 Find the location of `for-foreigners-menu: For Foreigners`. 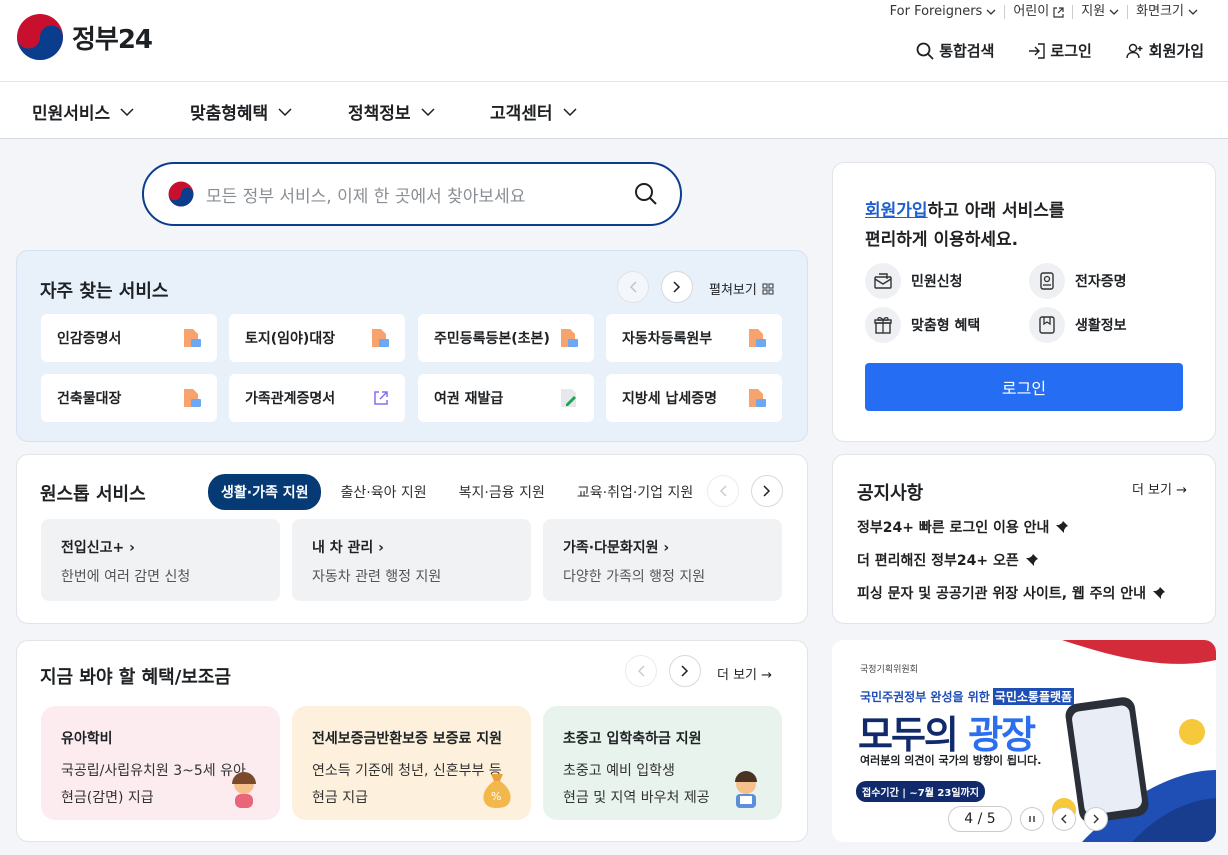

for-foreigners-menu: For Foreigners is located at coordinates (943, 12).